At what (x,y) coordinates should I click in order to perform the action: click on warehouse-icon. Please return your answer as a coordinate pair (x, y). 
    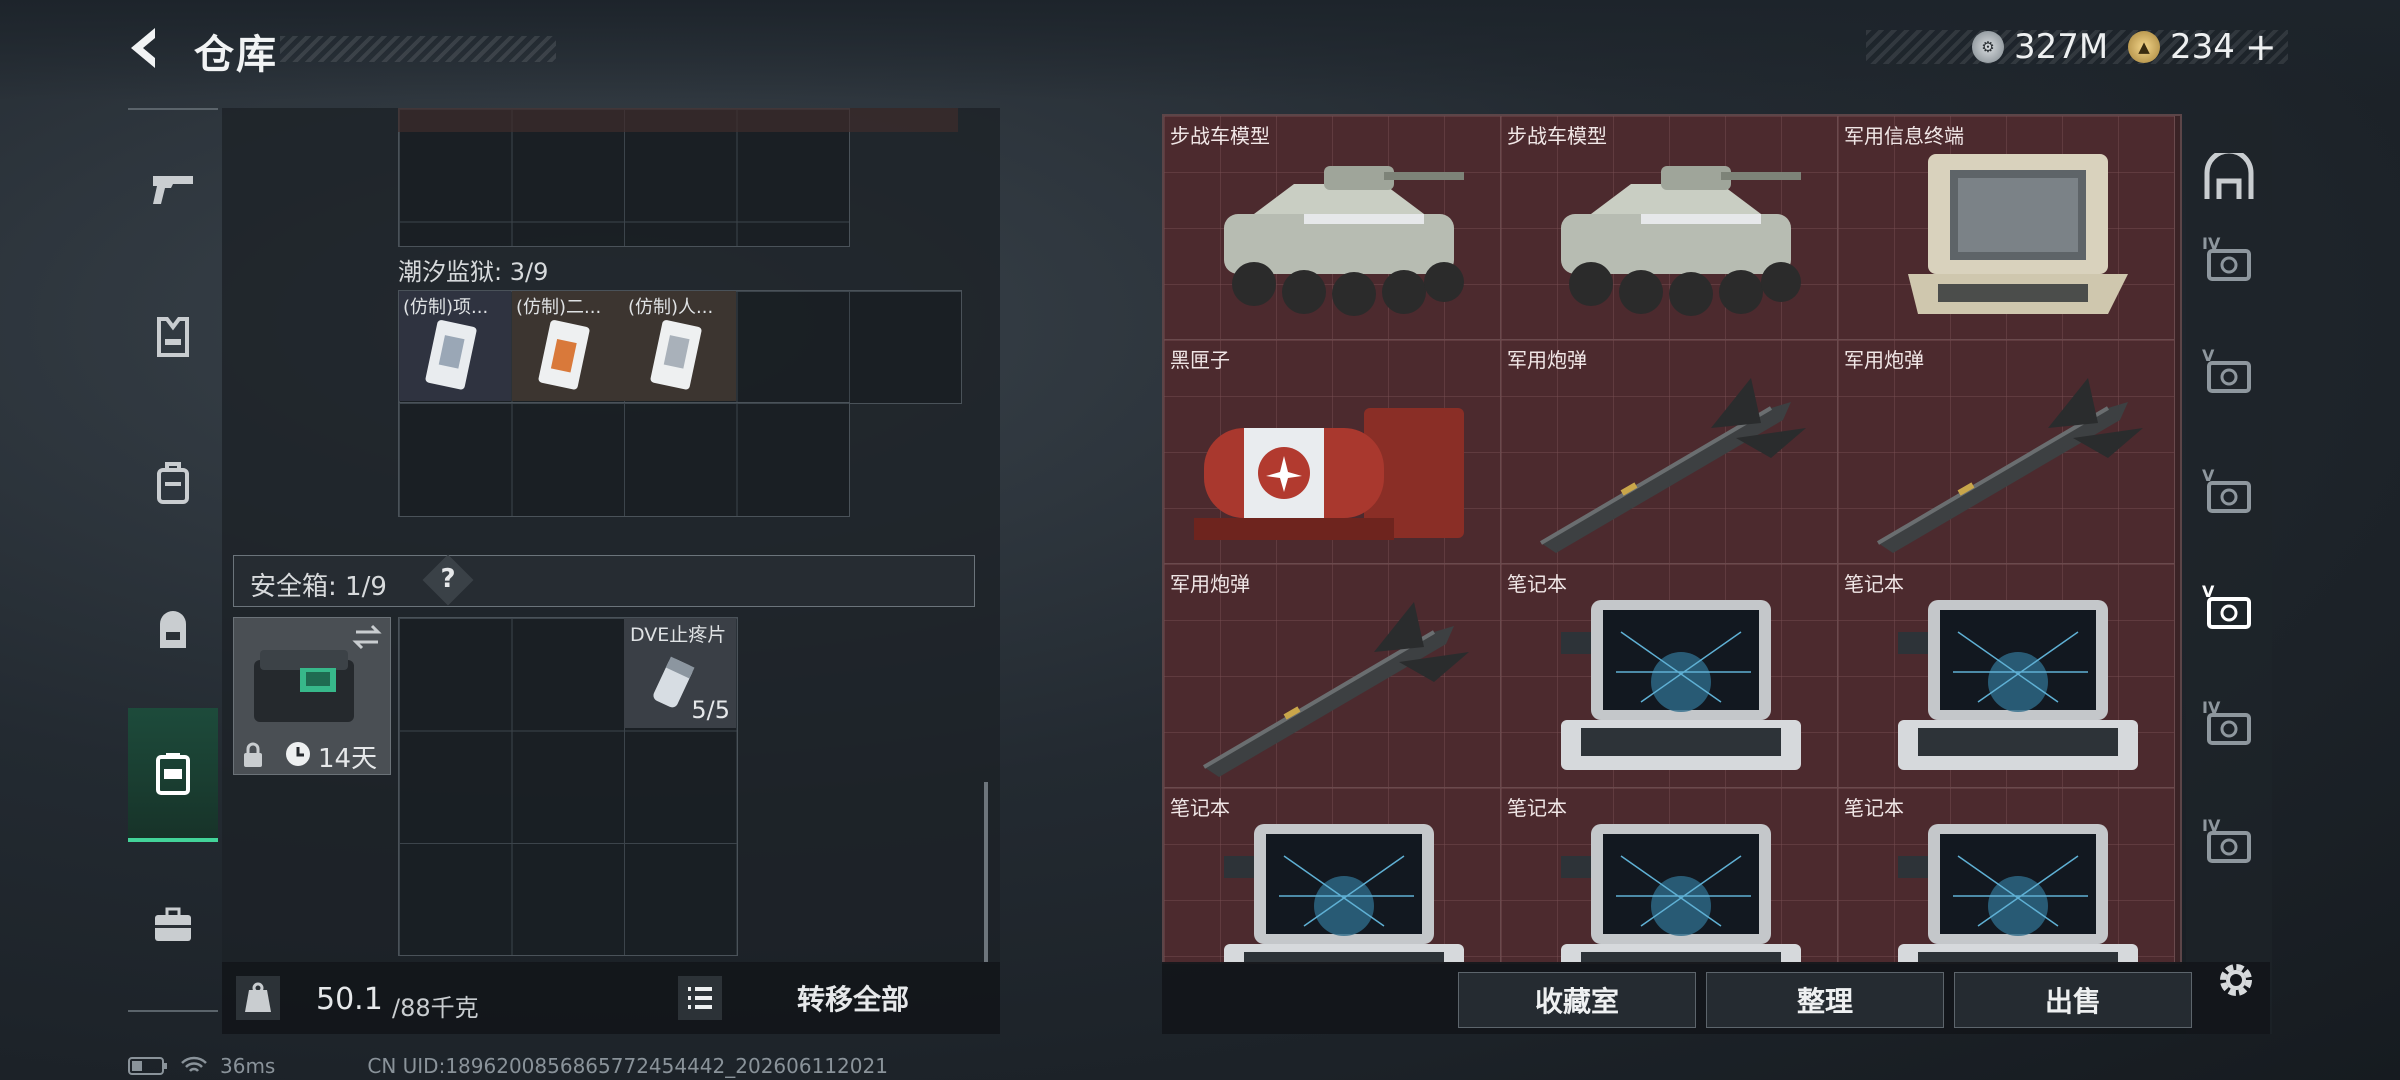
    Looking at the image, I should click on (2229, 176).